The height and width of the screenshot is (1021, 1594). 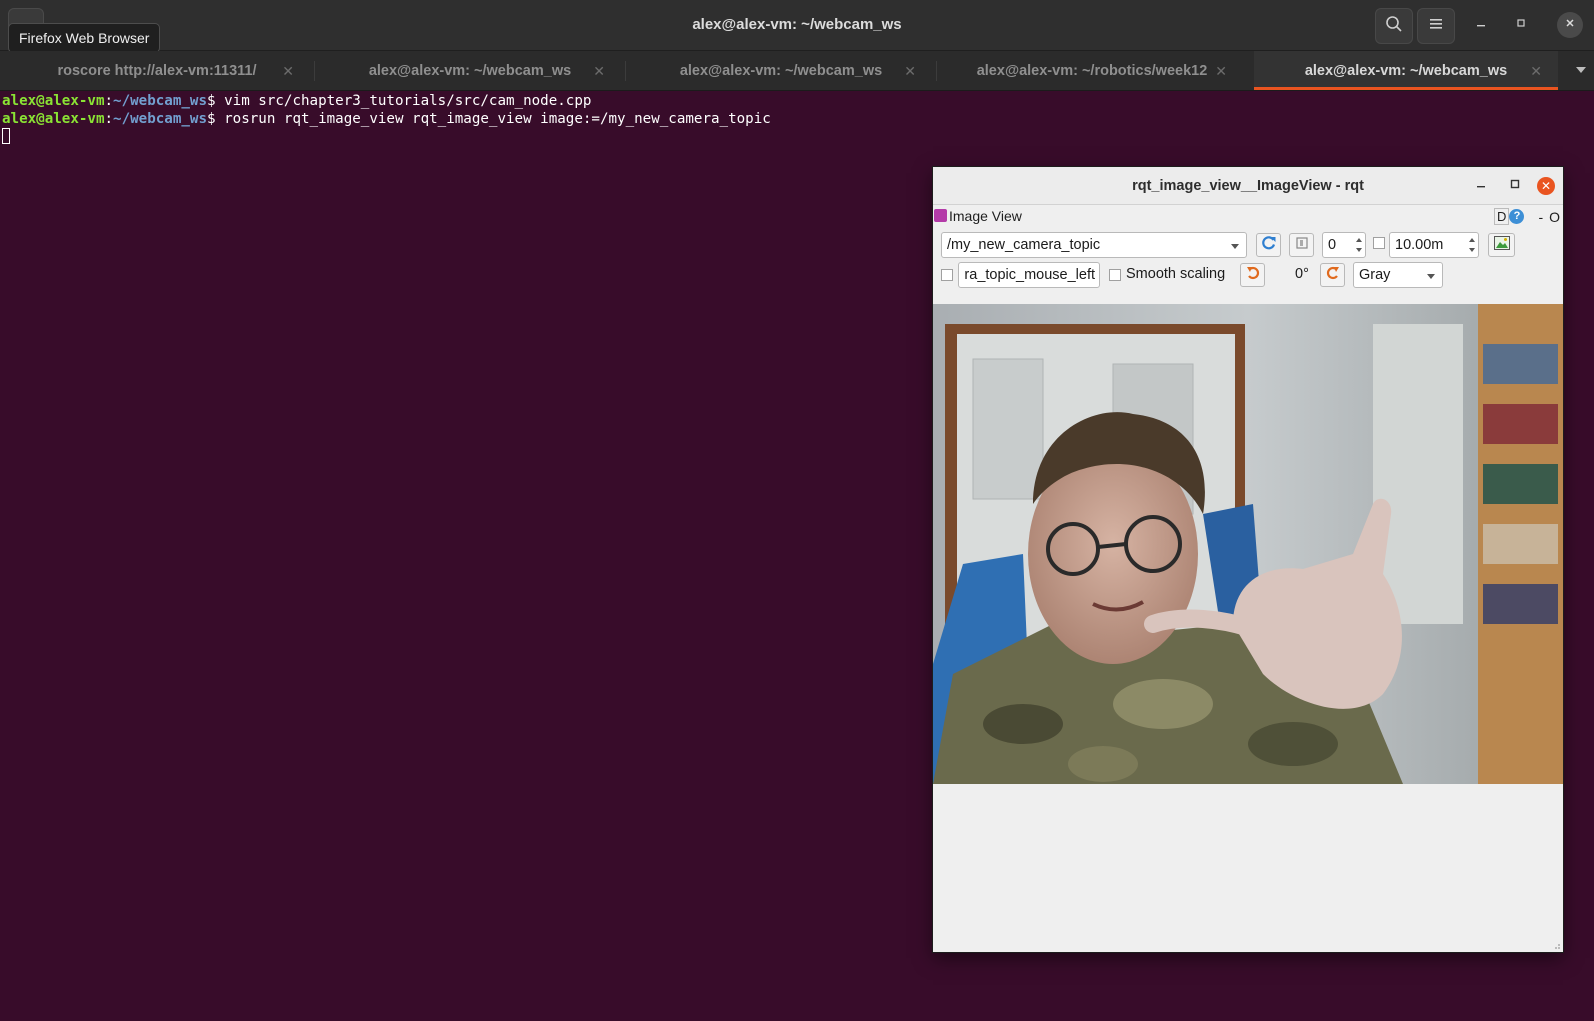 I want to click on help-icon: ?, so click(x=1517, y=216).